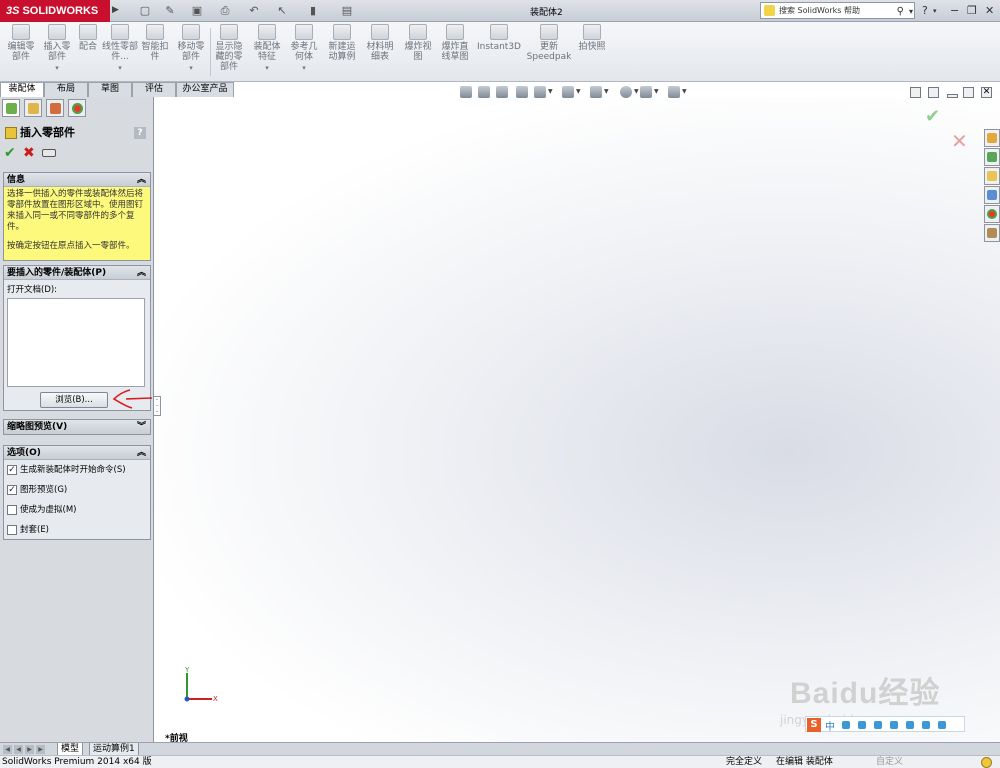 This screenshot has width=1000, height=768. Describe the element at coordinates (29, 153) in the screenshot. I see `cancel-icon: ✖` at that location.